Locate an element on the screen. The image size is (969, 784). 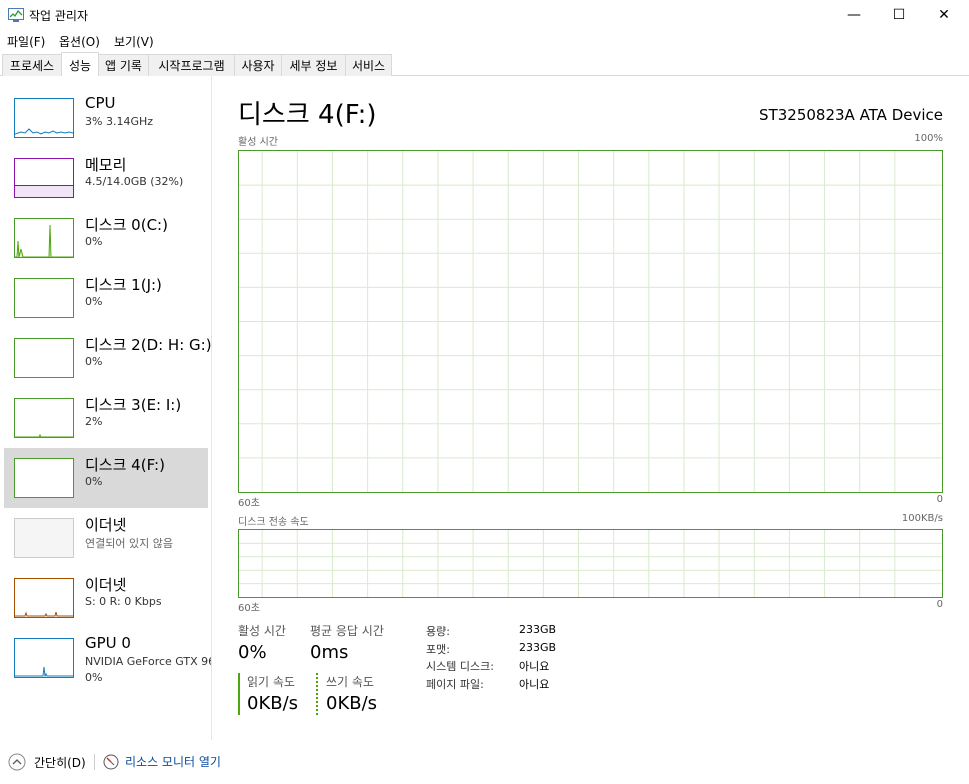
sidebar-item-label: 메모리 is located at coordinates (106, 165).